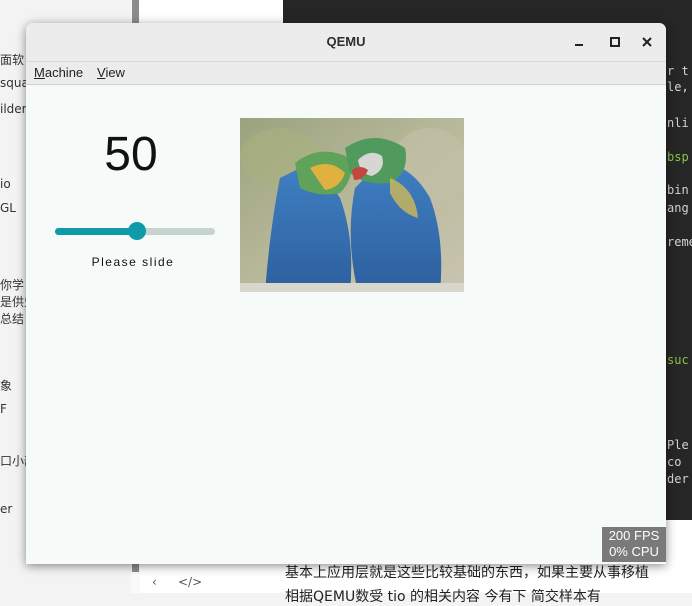 Image resolution: width=692 pixels, height=606 pixels. I want to click on close-icon, so click(647, 42).